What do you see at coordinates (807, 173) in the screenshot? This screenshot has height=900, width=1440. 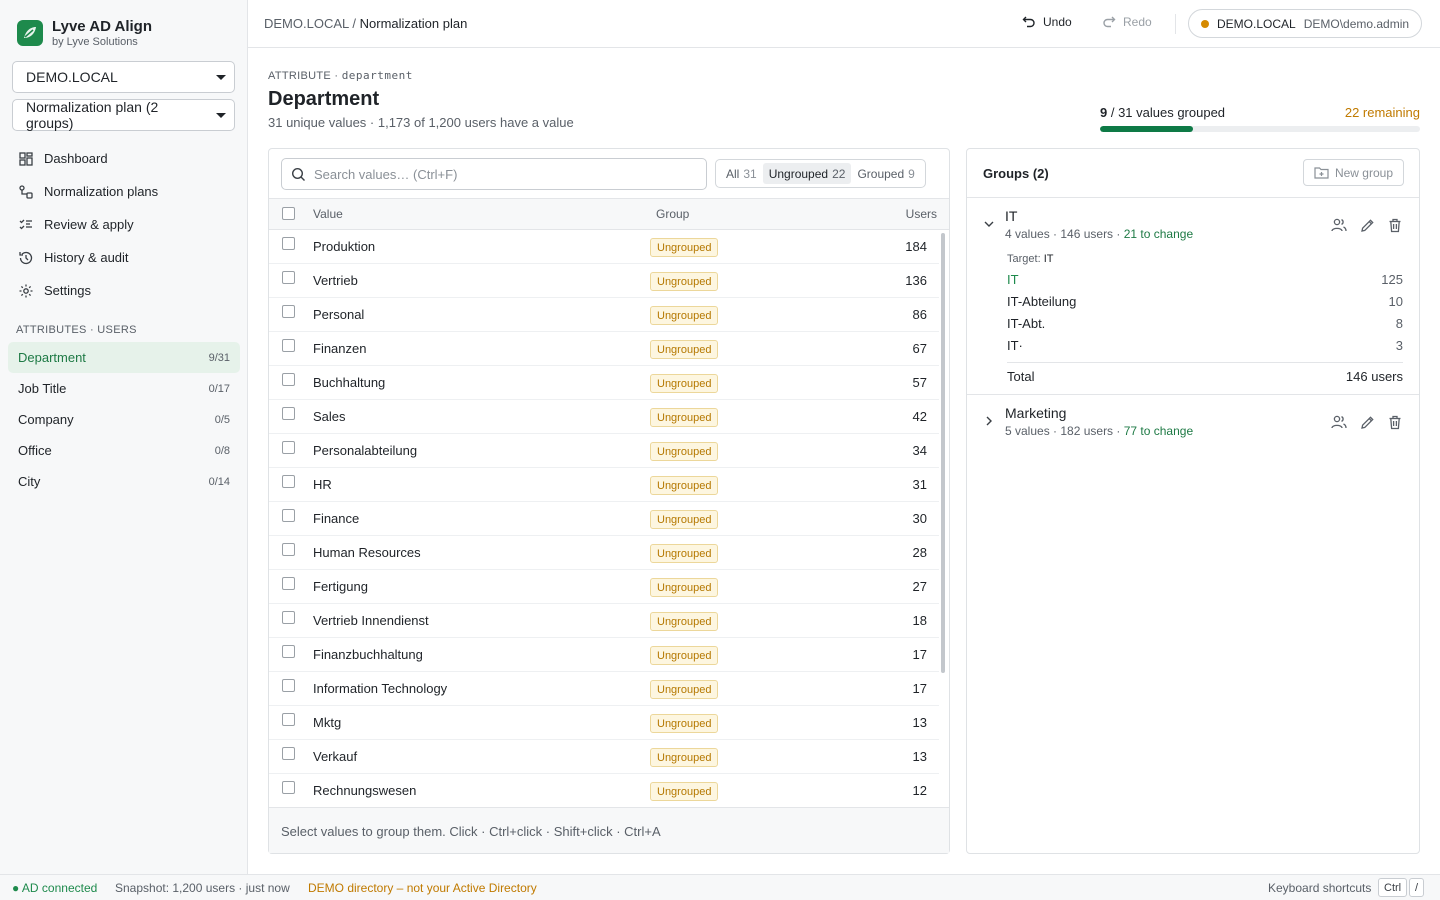 I see `filter-ungrouped: Ungrouped 22` at bounding box center [807, 173].